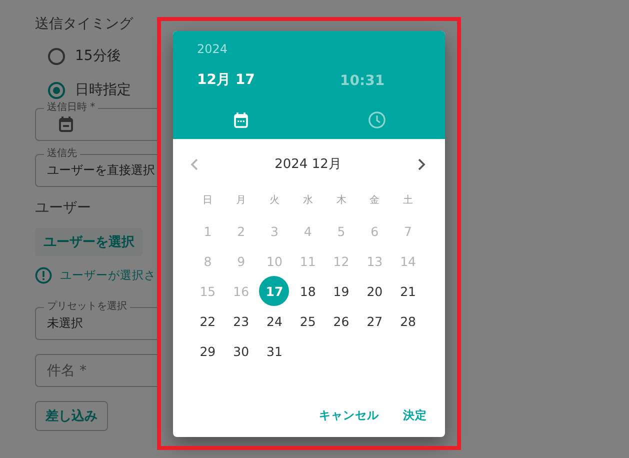 The image size is (629, 458). What do you see at coordinates (375, 291) in the screenshot?
I see `day-button: 20` at bounding box center [375, 291].